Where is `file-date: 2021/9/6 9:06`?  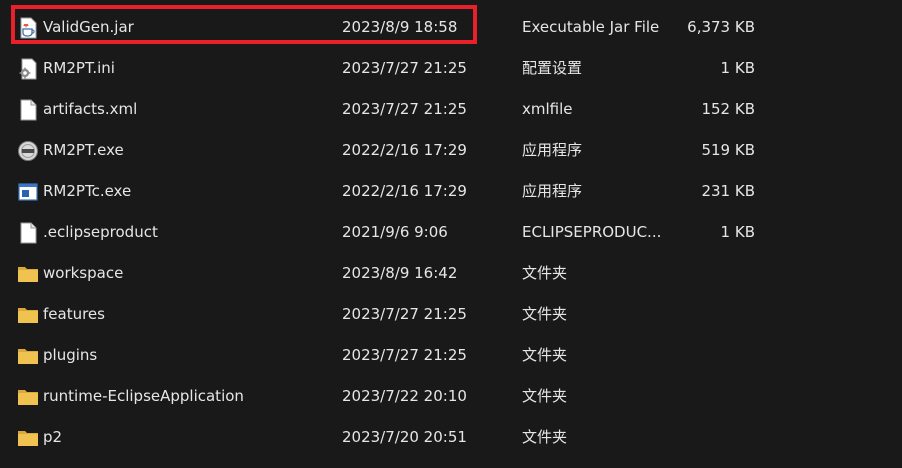
file-date: 2021/9/6 9:06 is located at coordinates (395, 232).